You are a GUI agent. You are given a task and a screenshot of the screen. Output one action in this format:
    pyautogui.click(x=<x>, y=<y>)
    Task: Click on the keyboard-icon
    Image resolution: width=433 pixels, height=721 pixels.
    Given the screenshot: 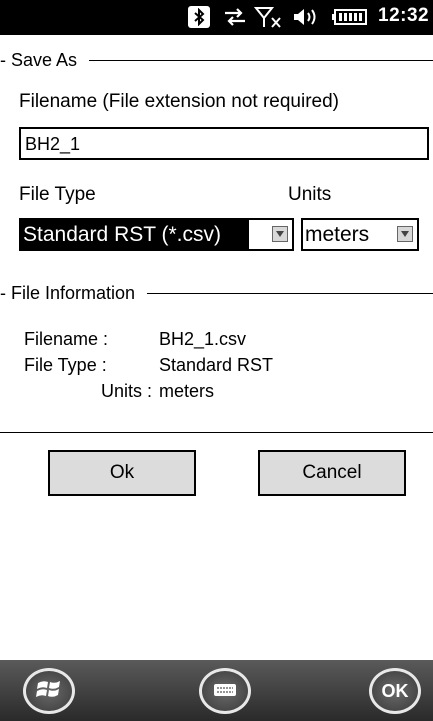 What is the action you would take?
    pyautogui.click(x=225, y=691)
    